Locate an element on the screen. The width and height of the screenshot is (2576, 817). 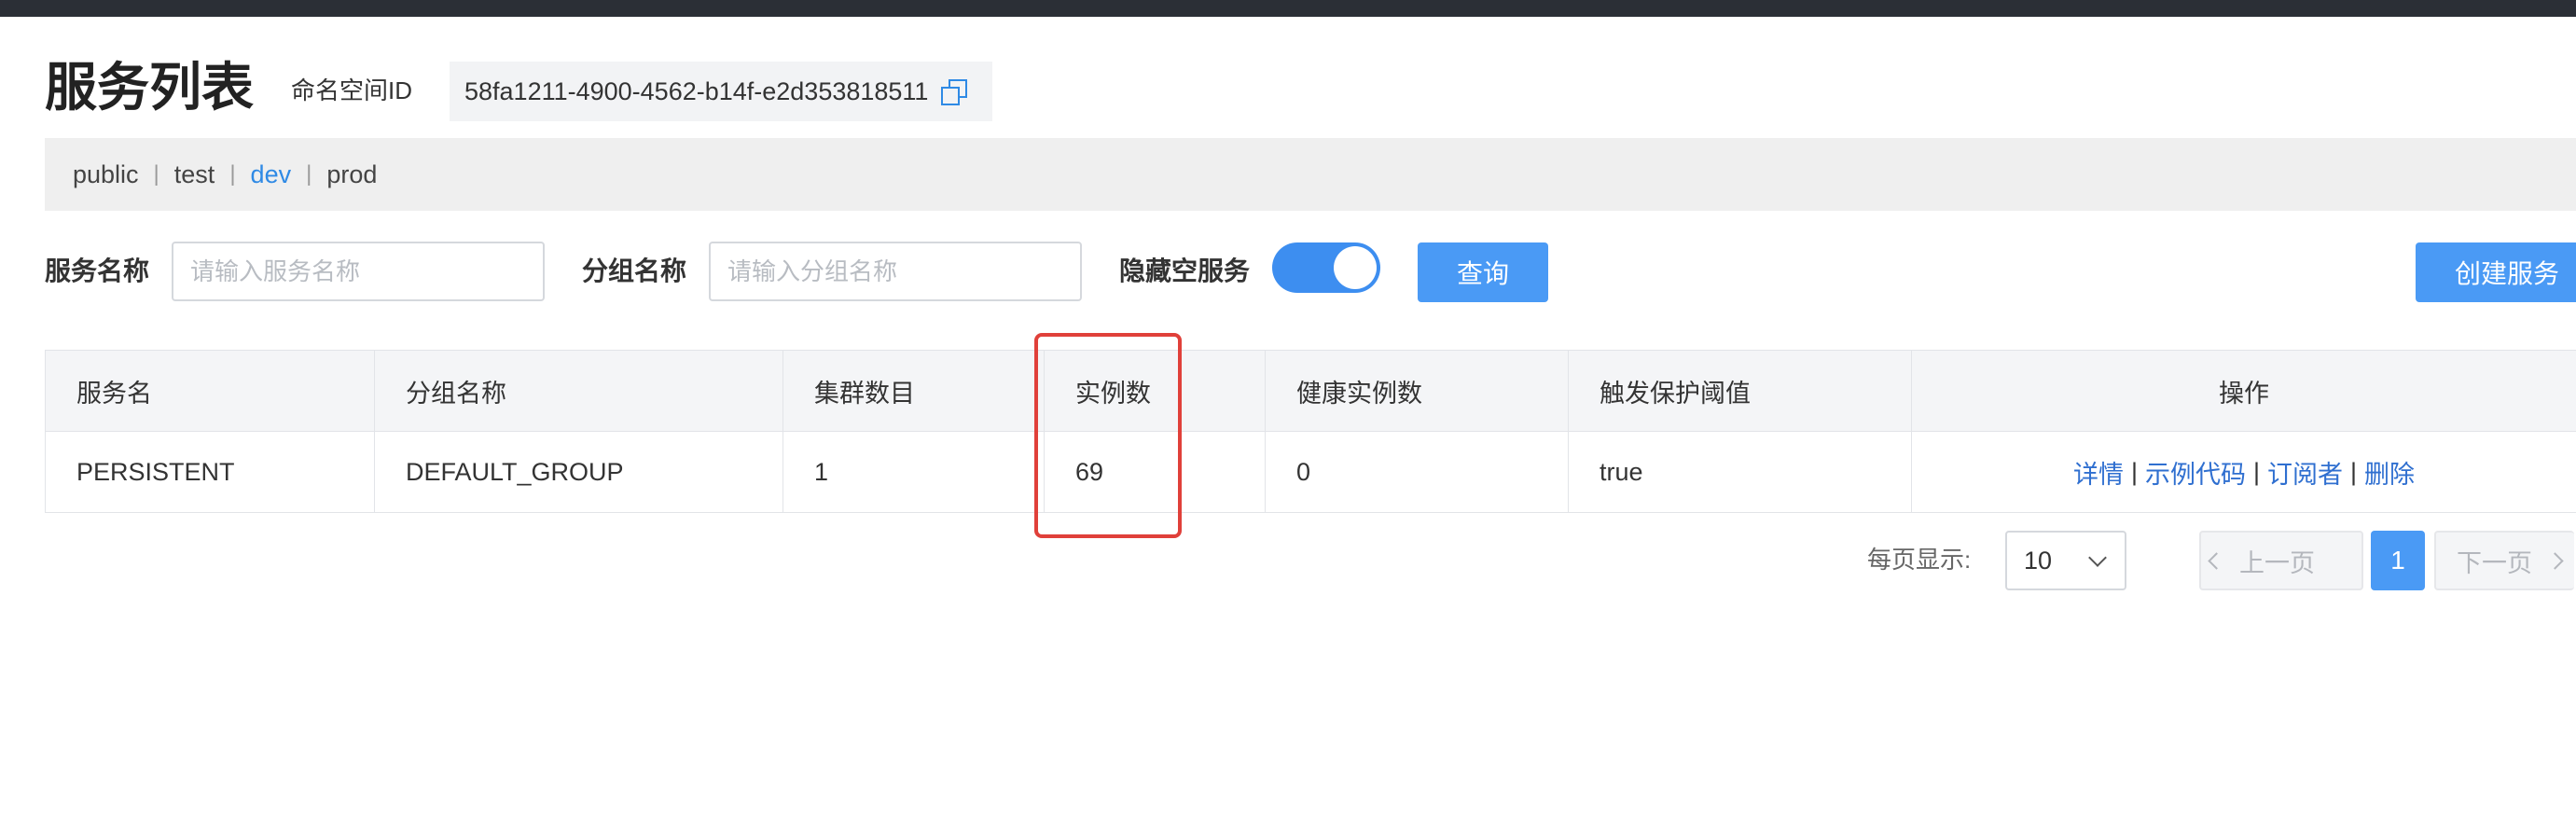
column-header-healthy-instance-count: 健康实例数 is located at coordinates (1417, 391).